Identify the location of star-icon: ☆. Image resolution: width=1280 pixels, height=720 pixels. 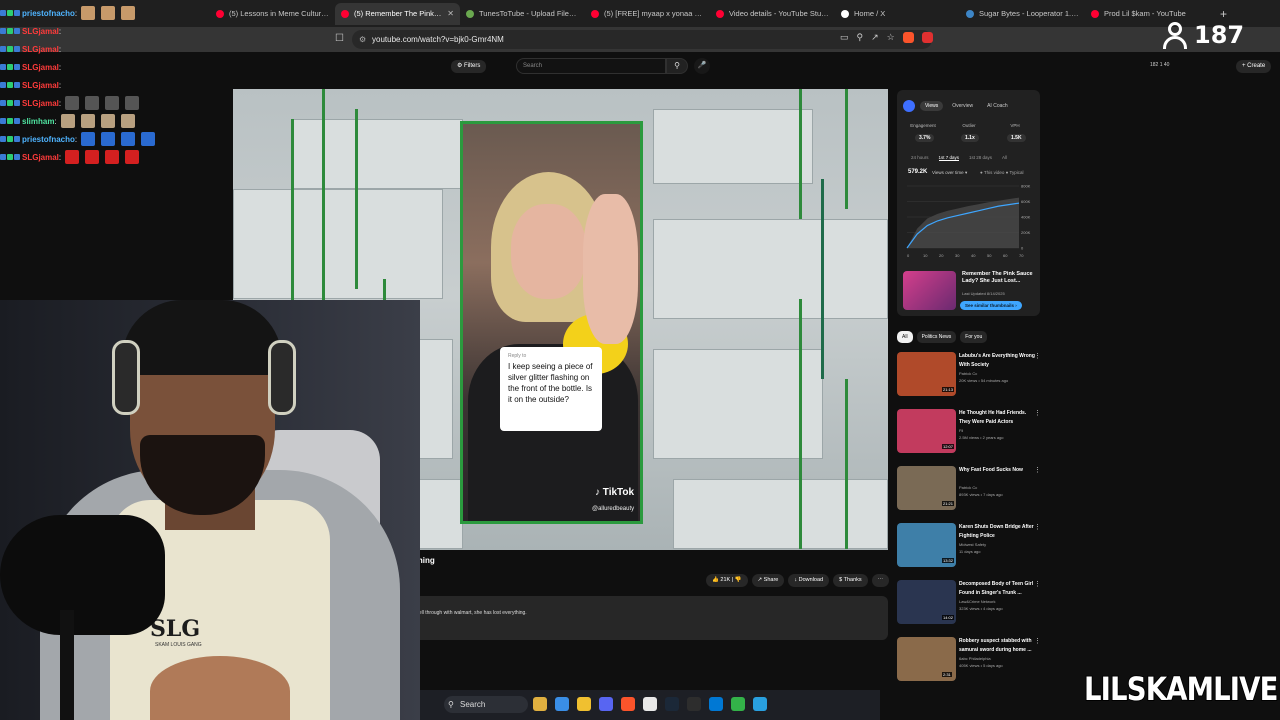
(891, 37).